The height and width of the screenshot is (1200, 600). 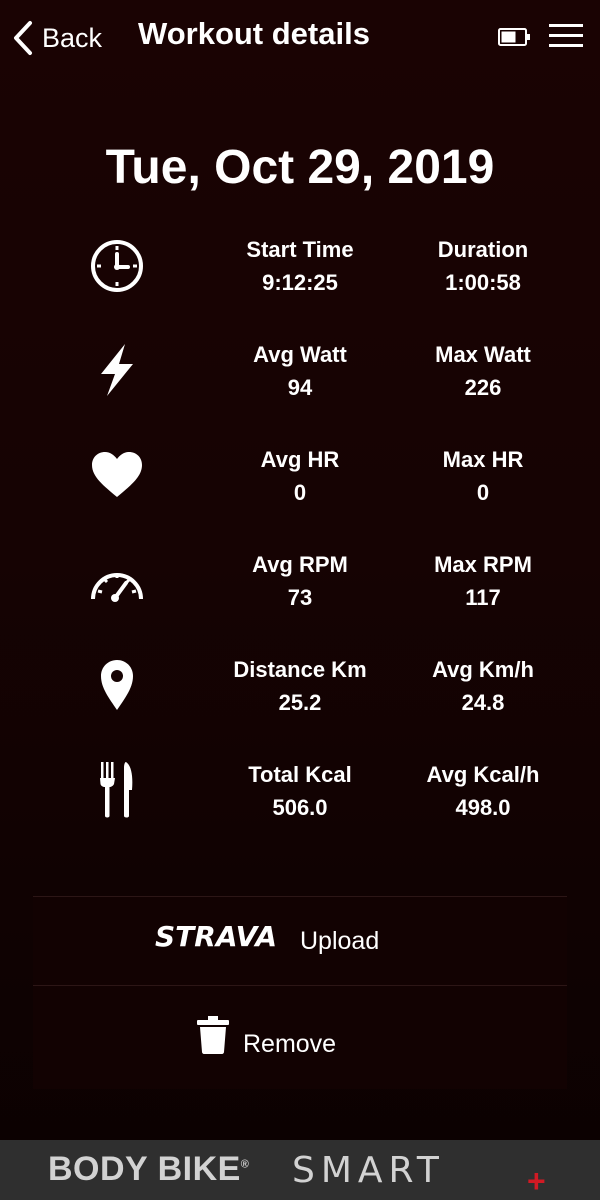 I want to click on speedometer-icon, so click(x=117, y=580).